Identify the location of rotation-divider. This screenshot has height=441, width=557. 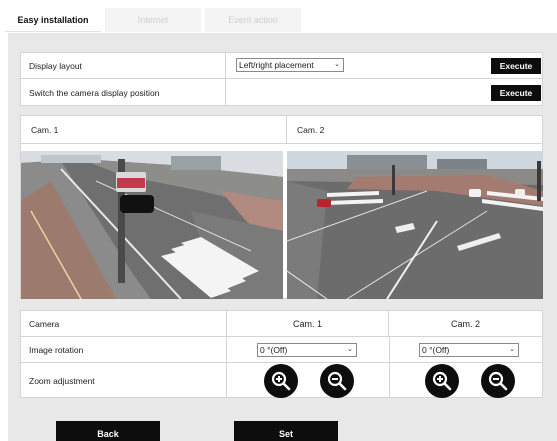
(389, 349).